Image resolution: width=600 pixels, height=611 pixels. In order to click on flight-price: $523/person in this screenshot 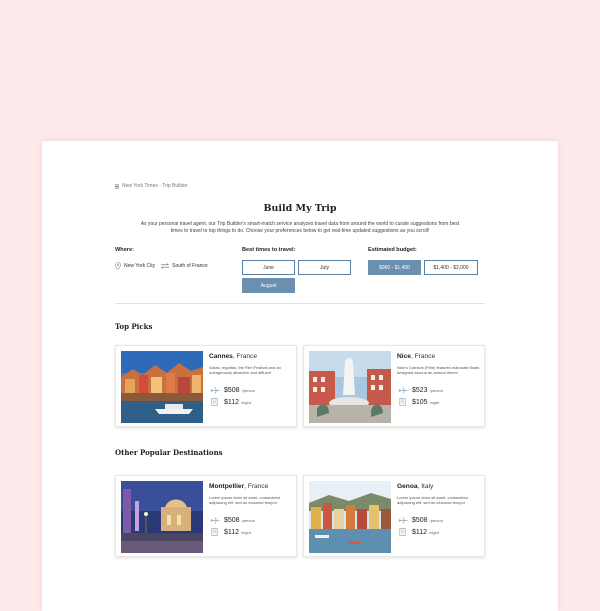, I will do `click(420, 390)`.